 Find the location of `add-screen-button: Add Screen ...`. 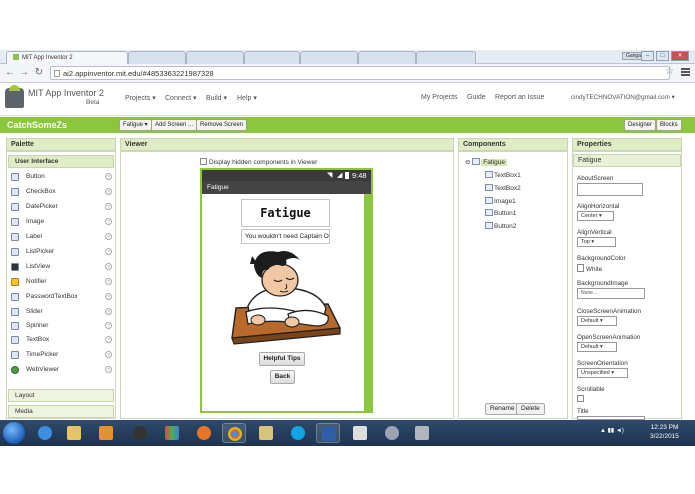

add-screen-button: Add Screen ... is located at coordinates (174, 125).